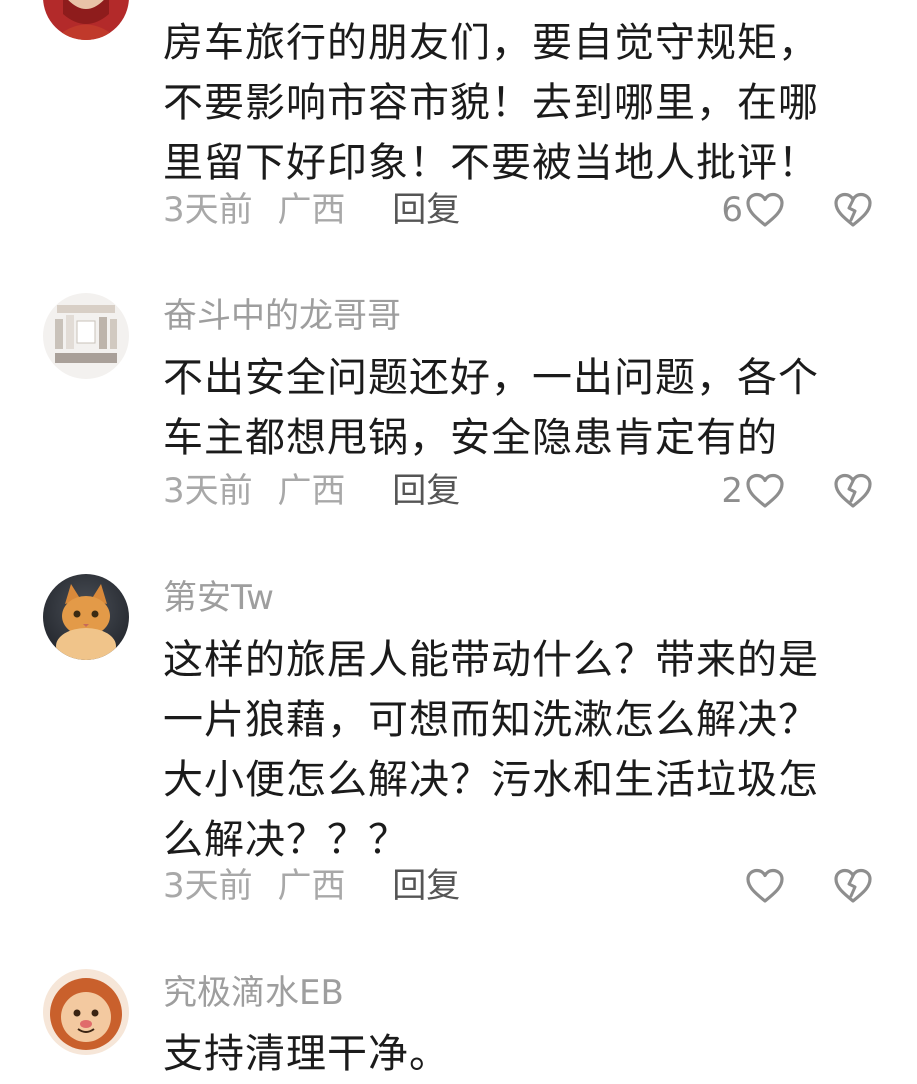 The width and height of the screenshot is (917, 1084). I want to click on like-button: 2, so click(753, 491).